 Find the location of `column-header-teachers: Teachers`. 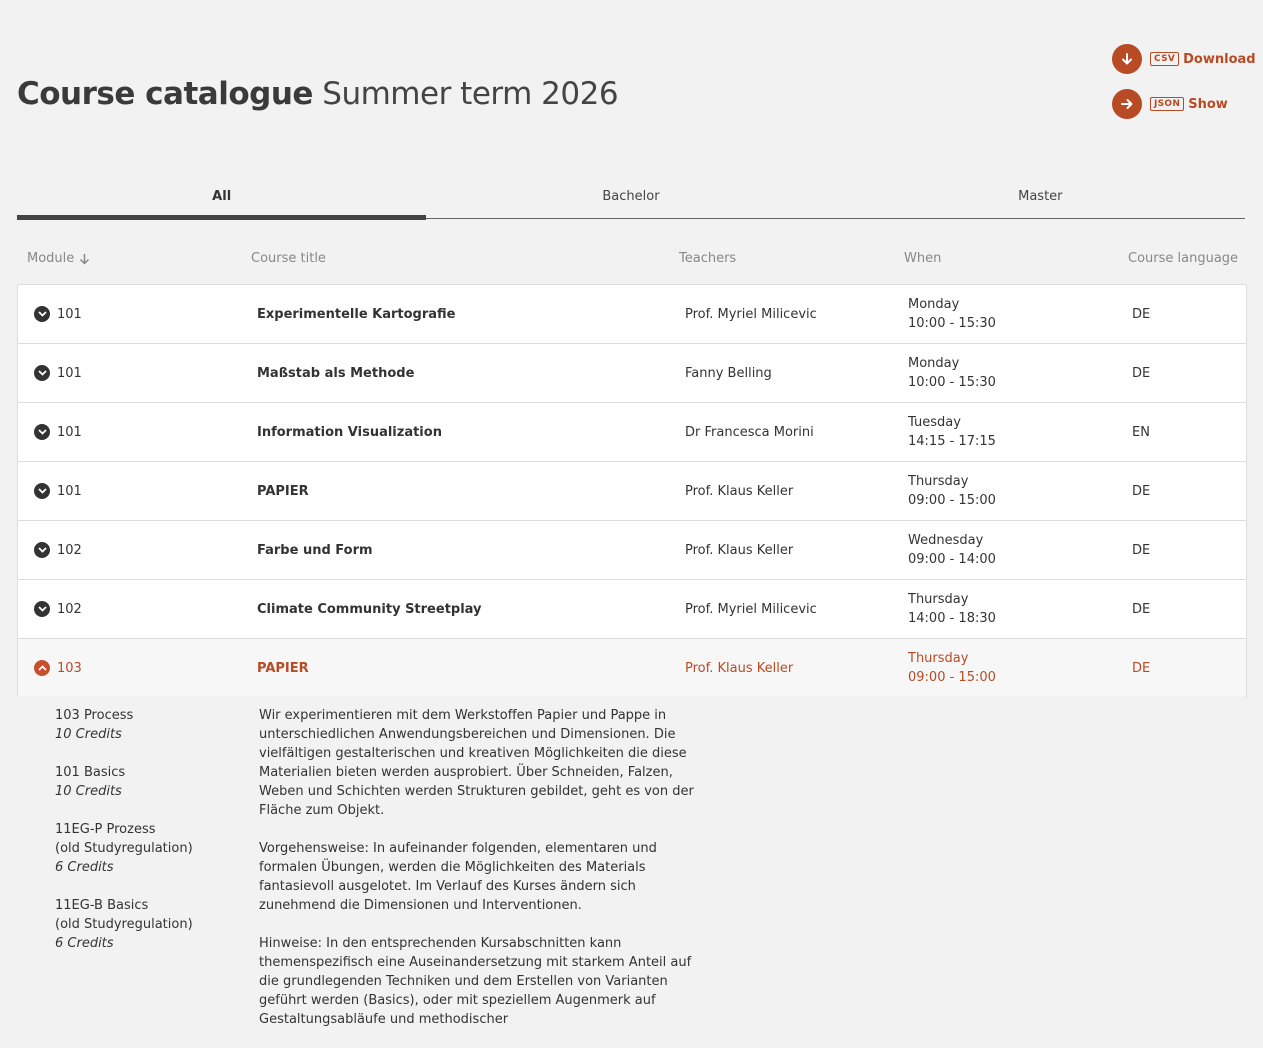

column-header-teachers: Teachers is located at coordinates (707, 258).